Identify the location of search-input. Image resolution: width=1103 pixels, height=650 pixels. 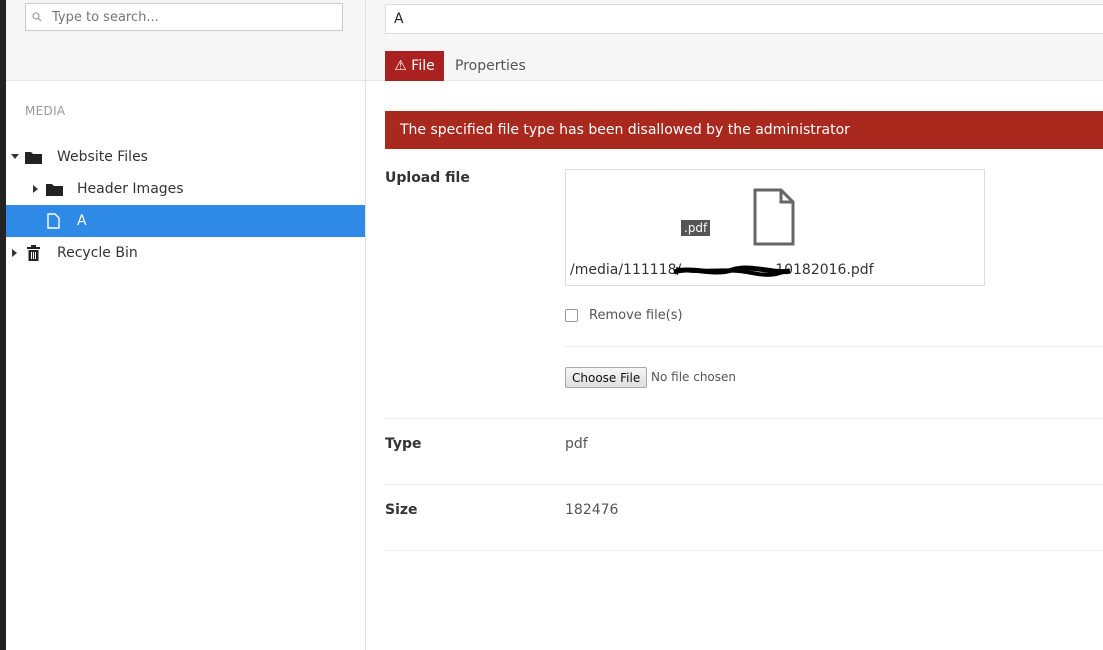
(182, 17).